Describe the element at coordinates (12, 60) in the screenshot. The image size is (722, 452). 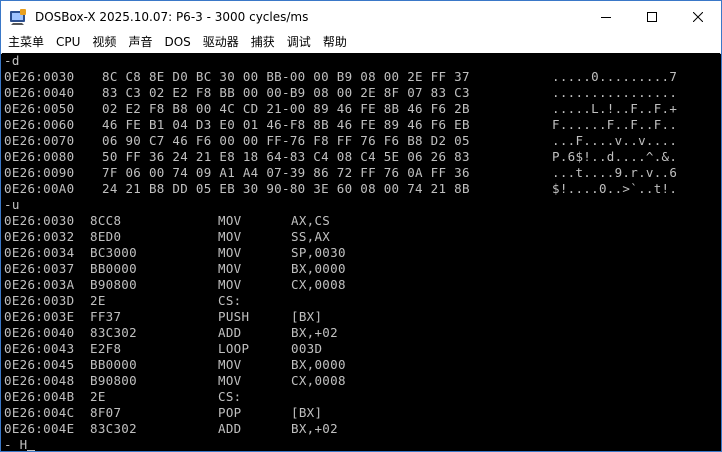
I see `command-text: -d` at that location.